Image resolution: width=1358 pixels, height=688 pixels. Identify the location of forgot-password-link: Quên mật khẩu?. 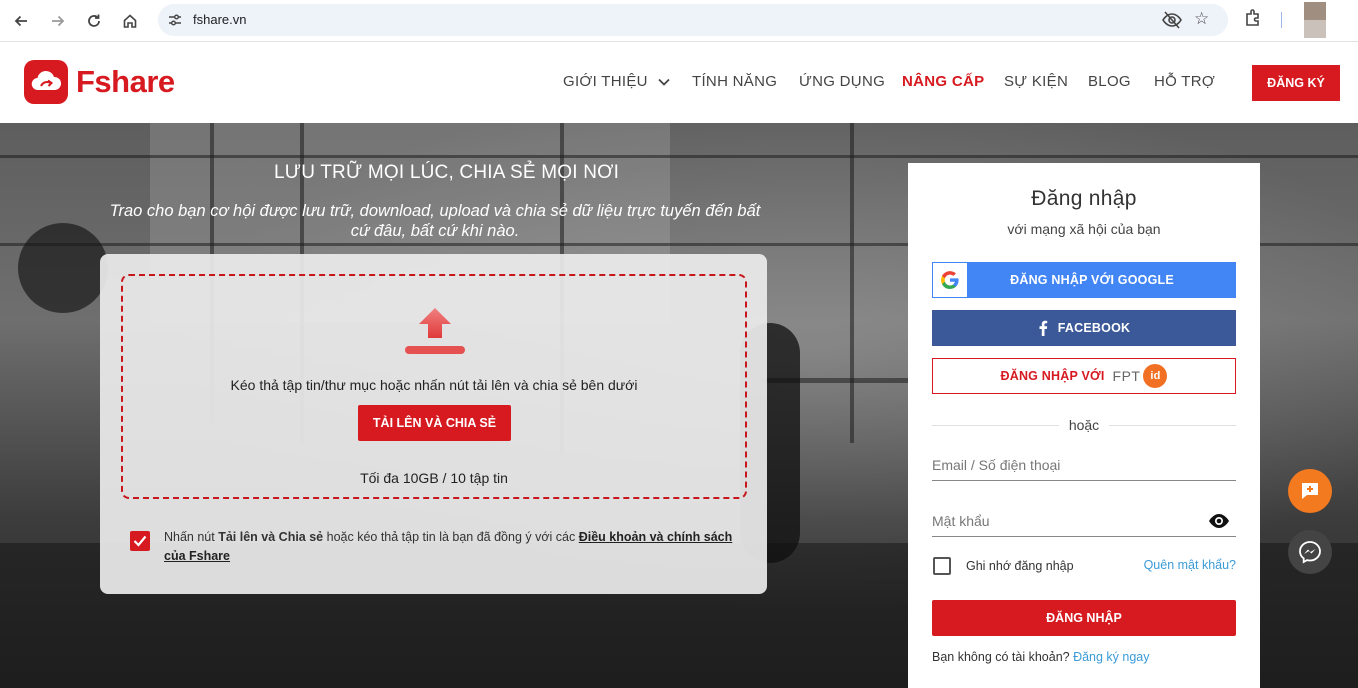
(1190, 565).